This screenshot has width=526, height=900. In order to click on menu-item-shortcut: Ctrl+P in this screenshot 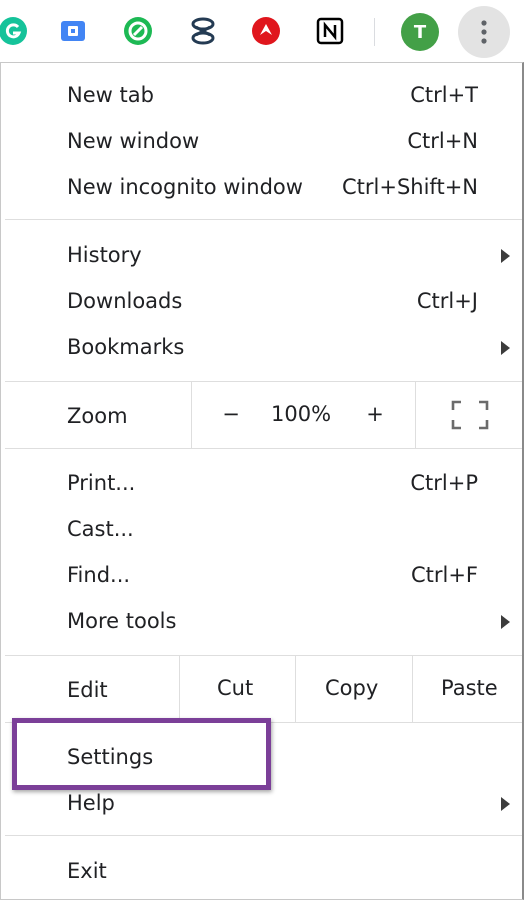, I will do `click(444, 483)`.